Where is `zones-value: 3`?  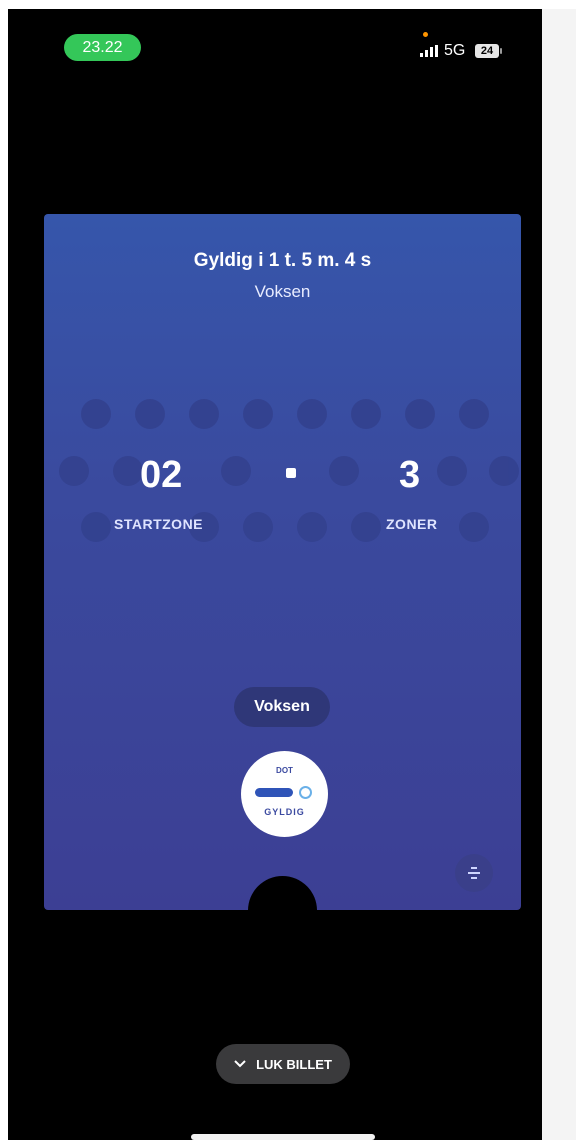 zones-value: 3 is located at coordinates (410, 475).